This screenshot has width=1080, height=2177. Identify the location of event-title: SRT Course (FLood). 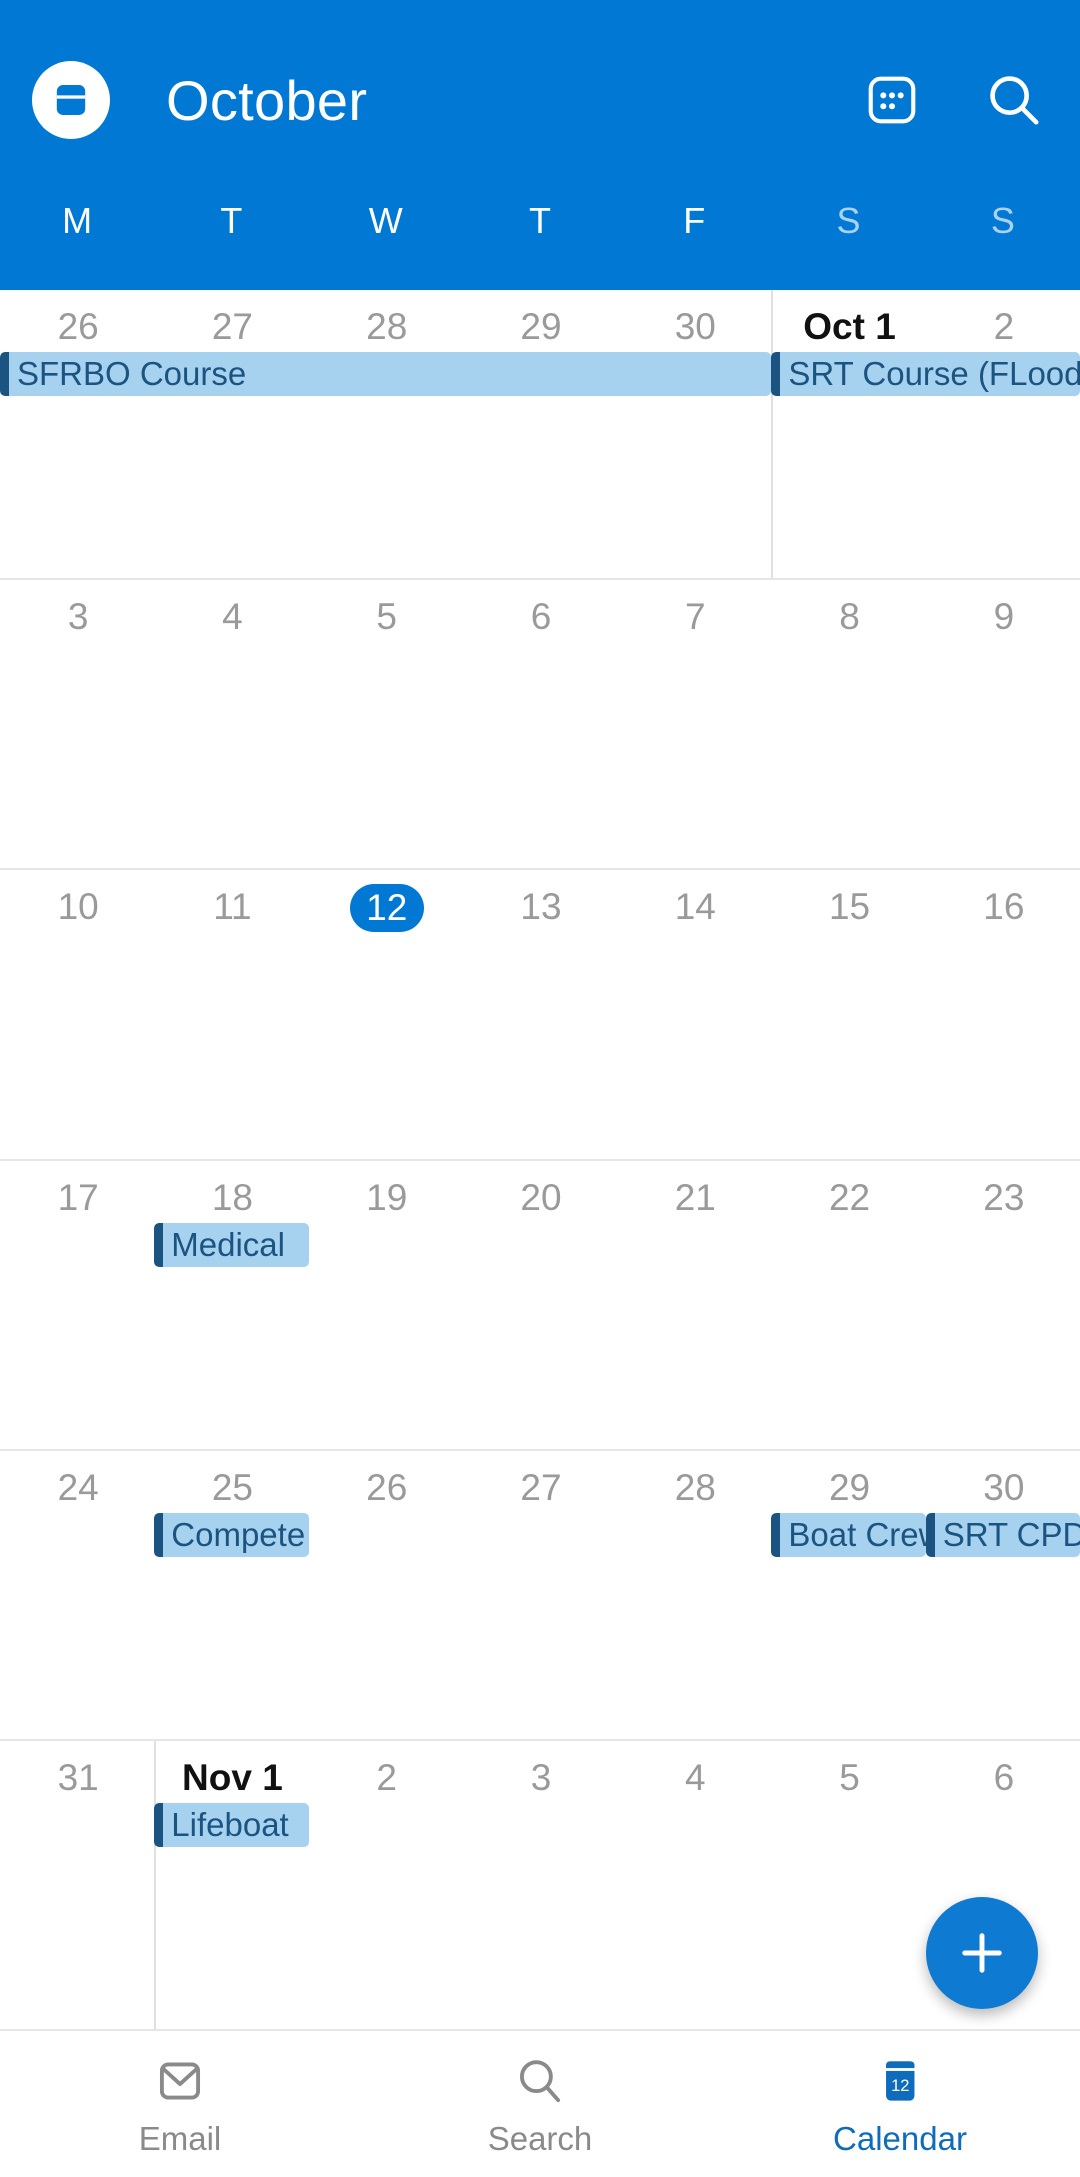
(934, 373).